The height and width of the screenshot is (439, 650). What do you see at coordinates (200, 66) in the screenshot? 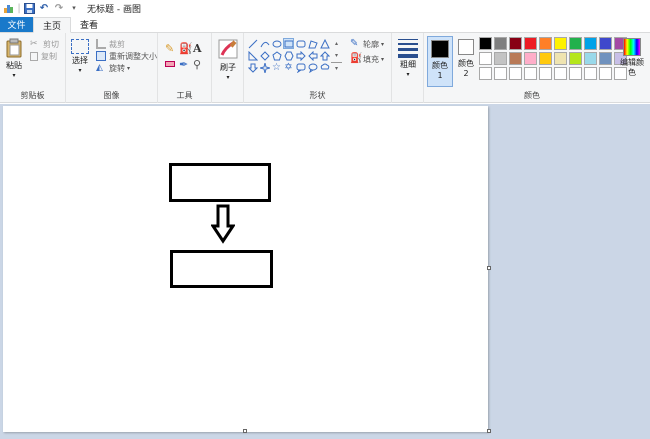
I see `magnifier-icon: ⚲` at bounding box center [200, 66].